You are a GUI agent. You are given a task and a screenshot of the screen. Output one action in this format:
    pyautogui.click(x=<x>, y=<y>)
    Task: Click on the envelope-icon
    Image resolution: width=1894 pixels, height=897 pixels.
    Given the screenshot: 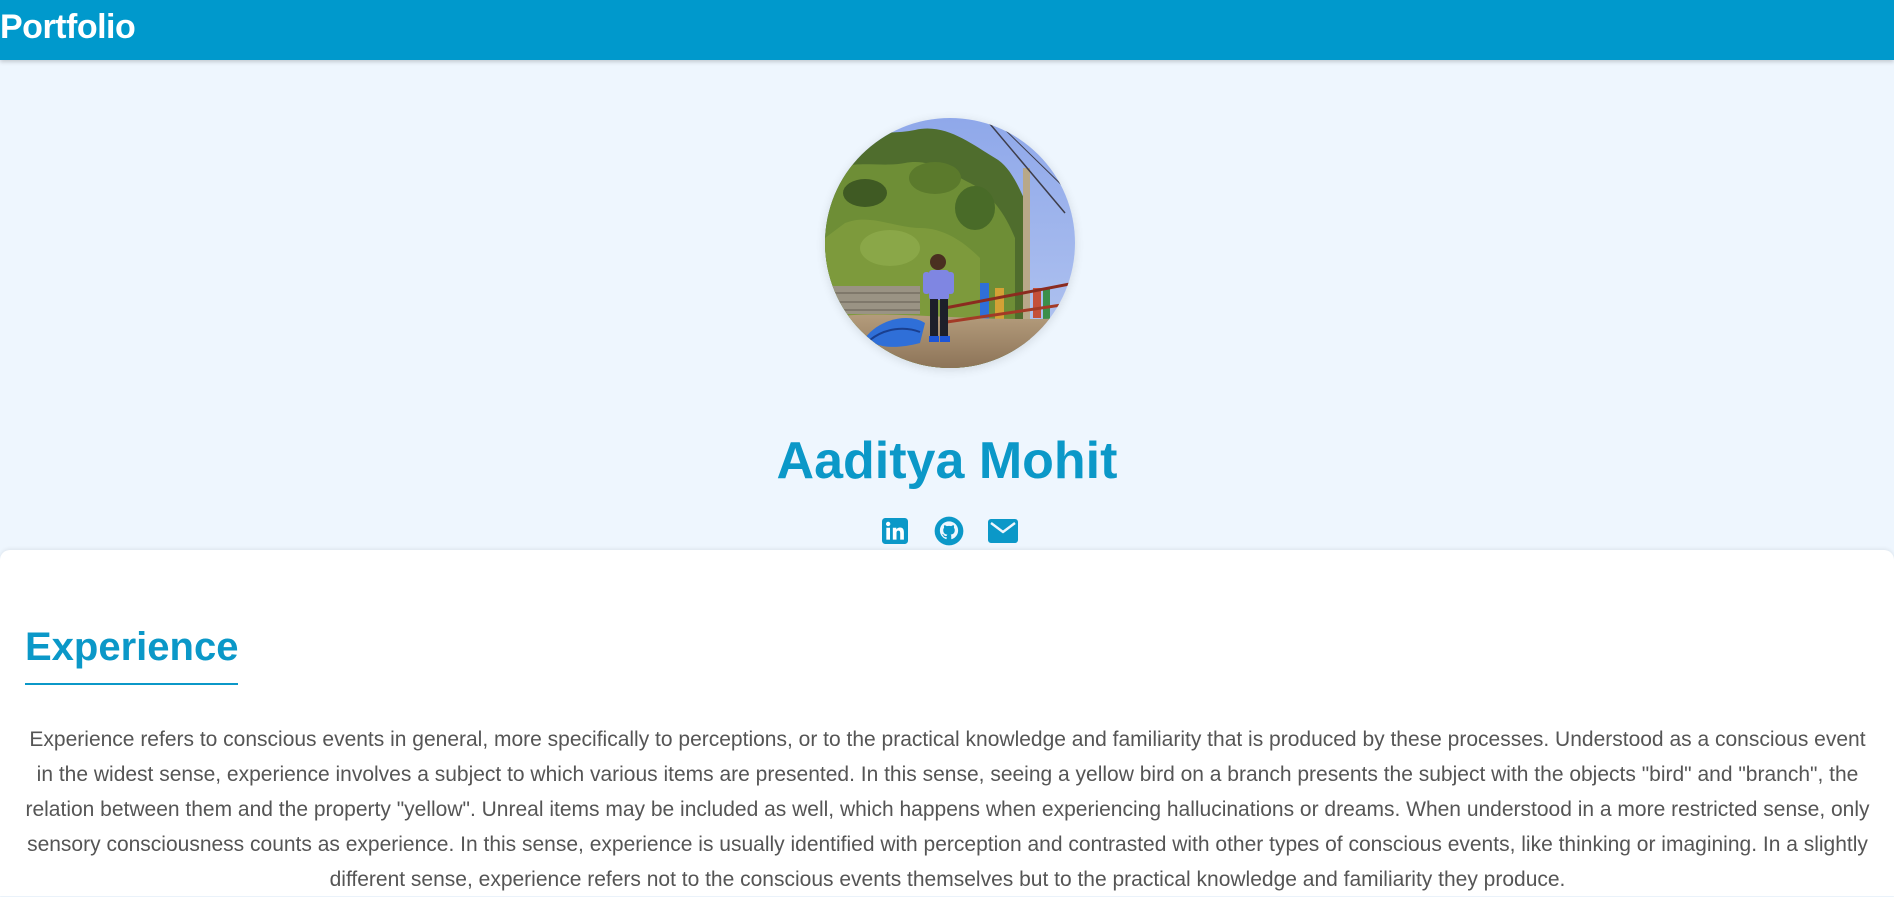 What is the action you would take?
    pyautogui.click(x=1003, y=531)
    